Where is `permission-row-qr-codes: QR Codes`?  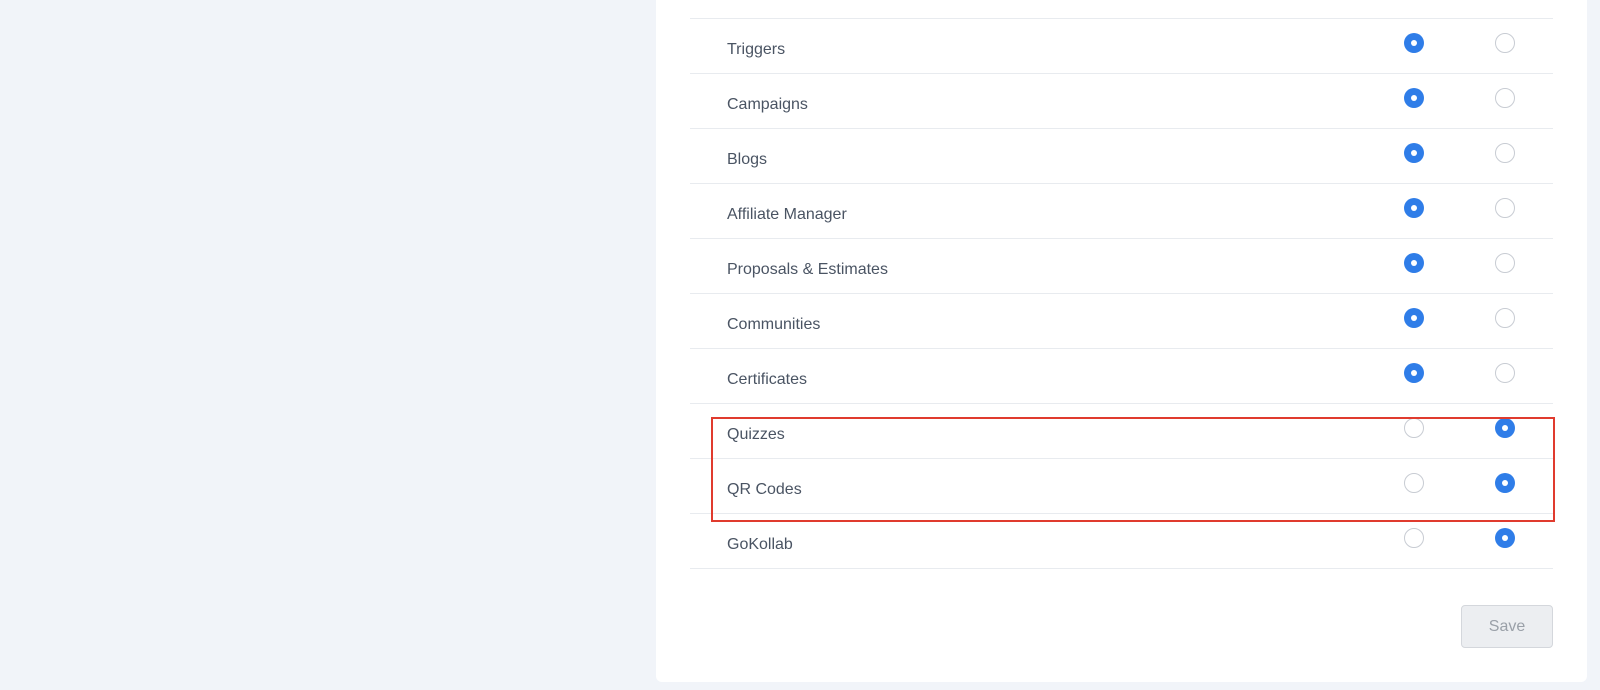
permission-row-qr-codes: QR Codes is located at coordinates (1121, 486).